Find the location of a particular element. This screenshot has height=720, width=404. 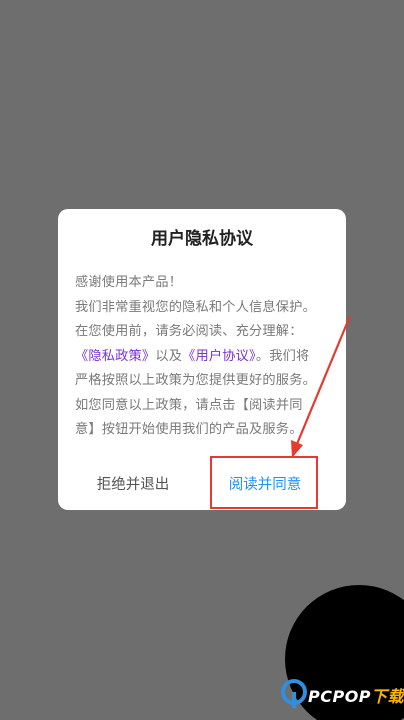

body-line-4: 《隐私政策》以及《用户协议》。我们将 is located at coordinates (204, 357).